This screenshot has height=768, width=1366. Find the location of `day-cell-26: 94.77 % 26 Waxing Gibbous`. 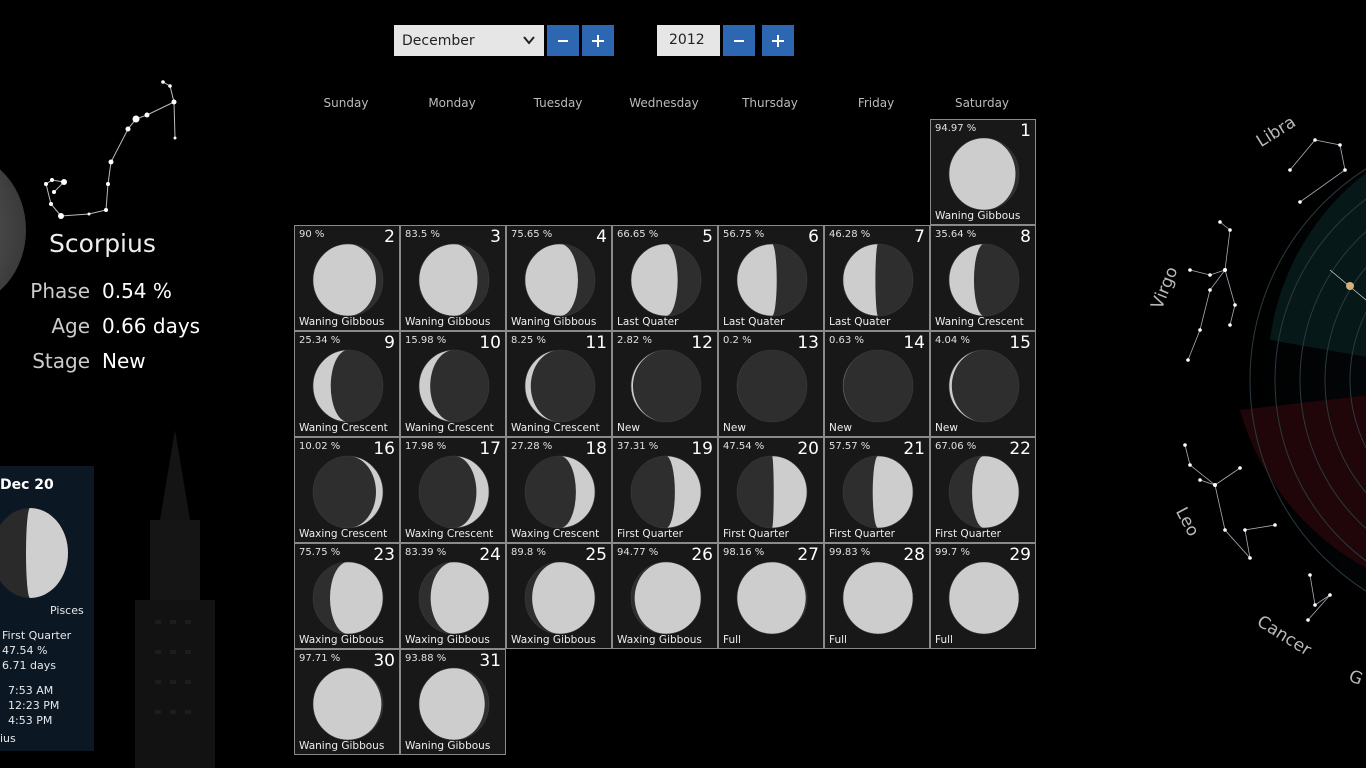

day-cell-26: 94.77 % 26 Waxing Gibbous is located at coordinates (665, 596).